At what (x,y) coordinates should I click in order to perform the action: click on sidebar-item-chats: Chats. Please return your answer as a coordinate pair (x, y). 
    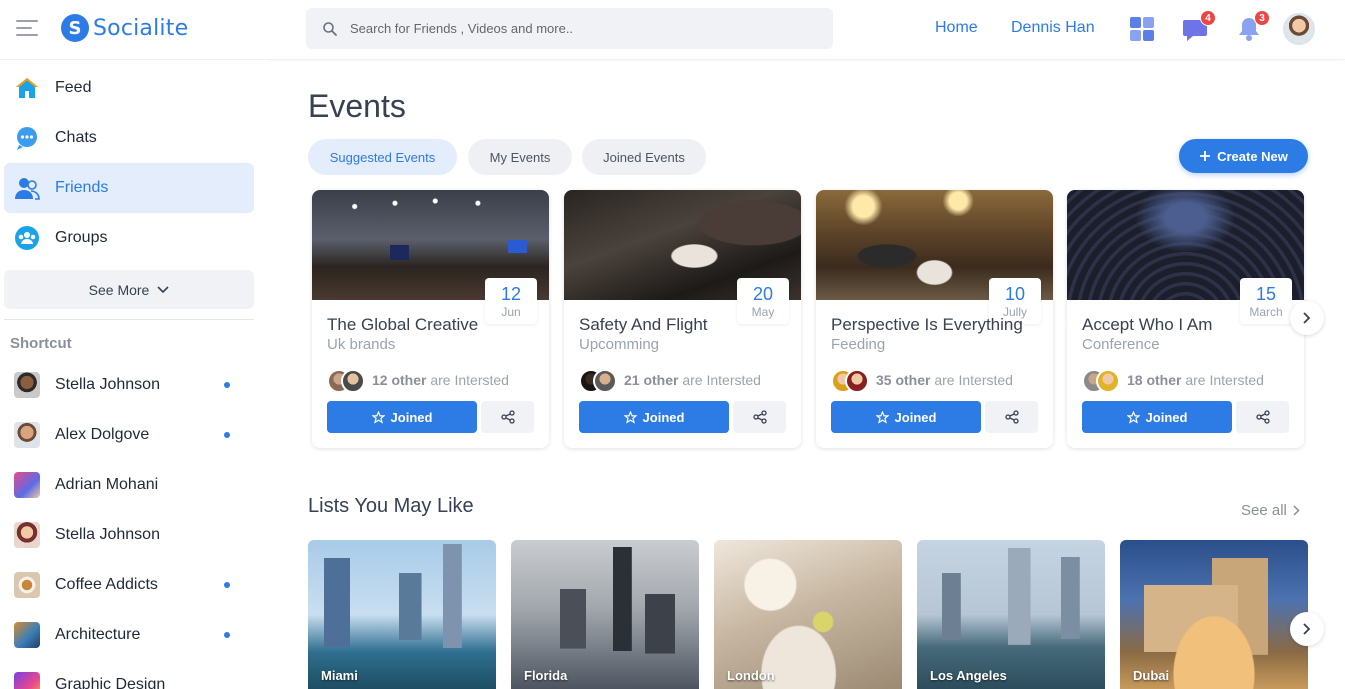
    Looking at the image, I should click on (129, 138).